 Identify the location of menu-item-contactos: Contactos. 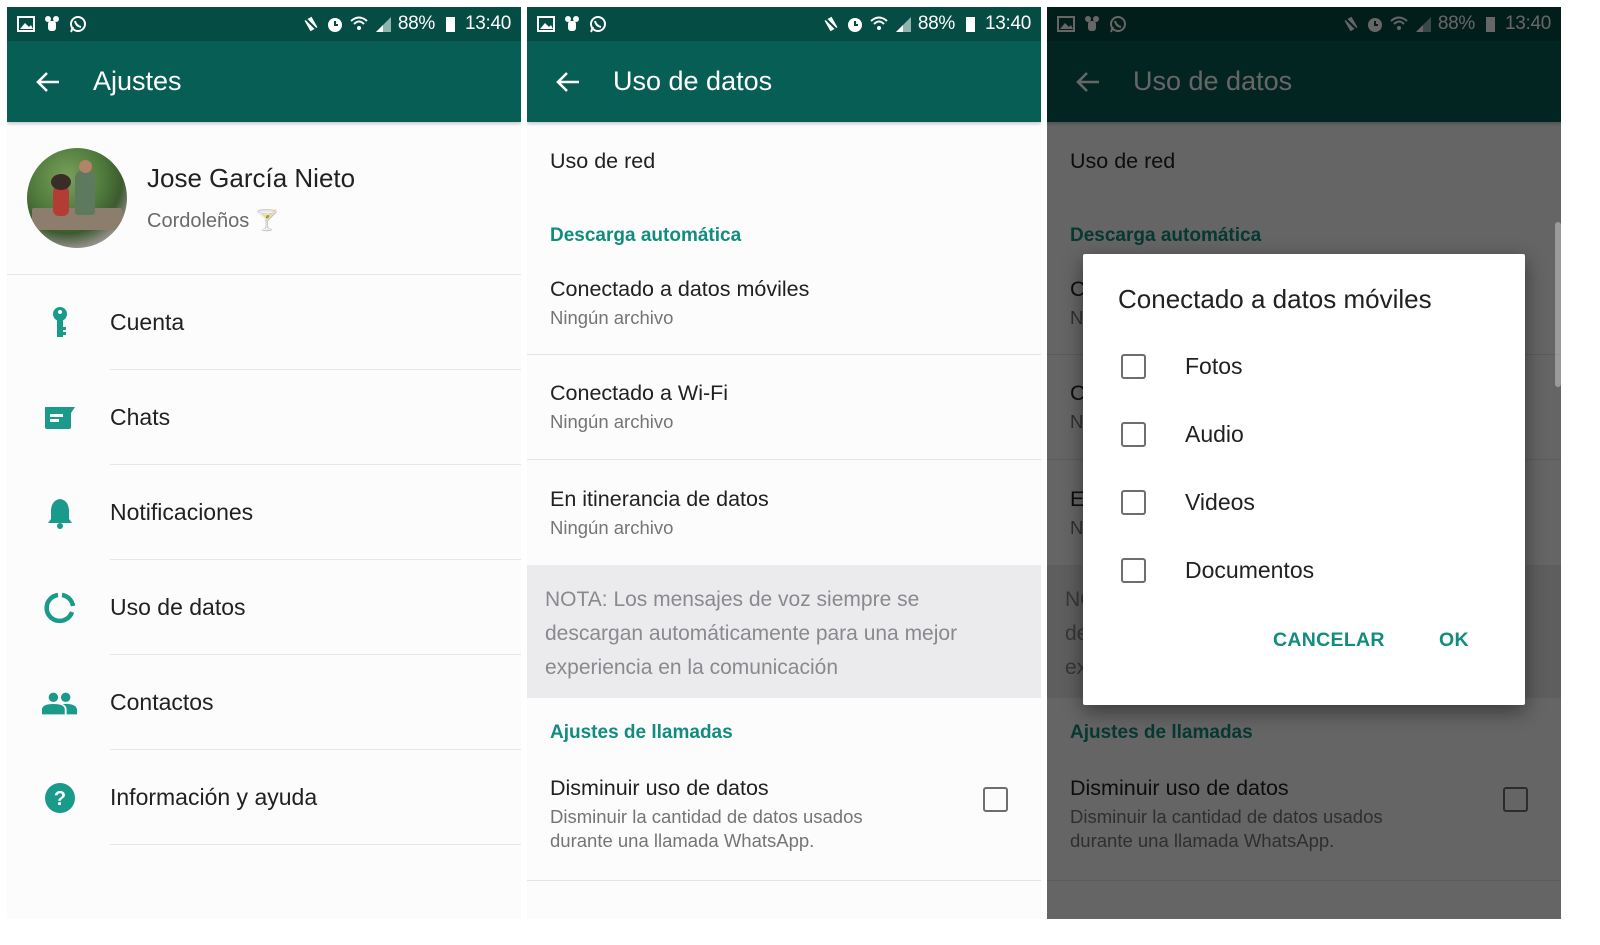
(264, 702).